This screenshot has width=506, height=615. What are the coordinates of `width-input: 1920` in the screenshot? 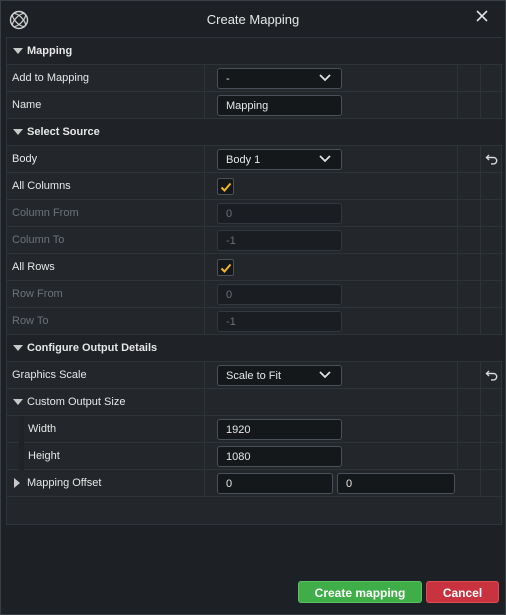 It's located at (279, 429).